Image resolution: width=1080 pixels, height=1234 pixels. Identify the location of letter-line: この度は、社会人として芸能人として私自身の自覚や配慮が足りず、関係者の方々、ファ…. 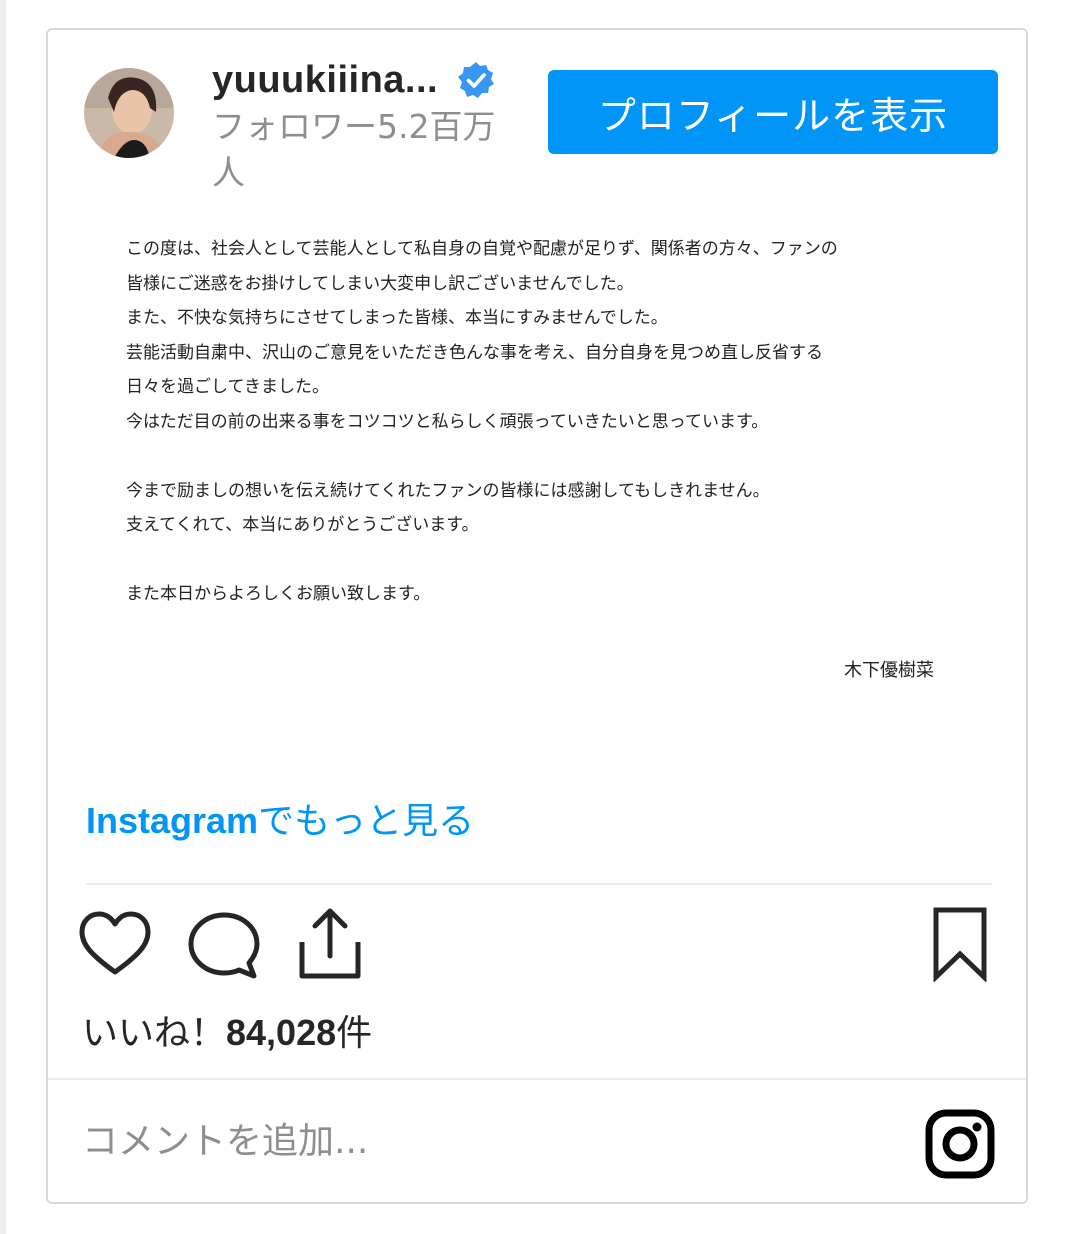
(482, 249).